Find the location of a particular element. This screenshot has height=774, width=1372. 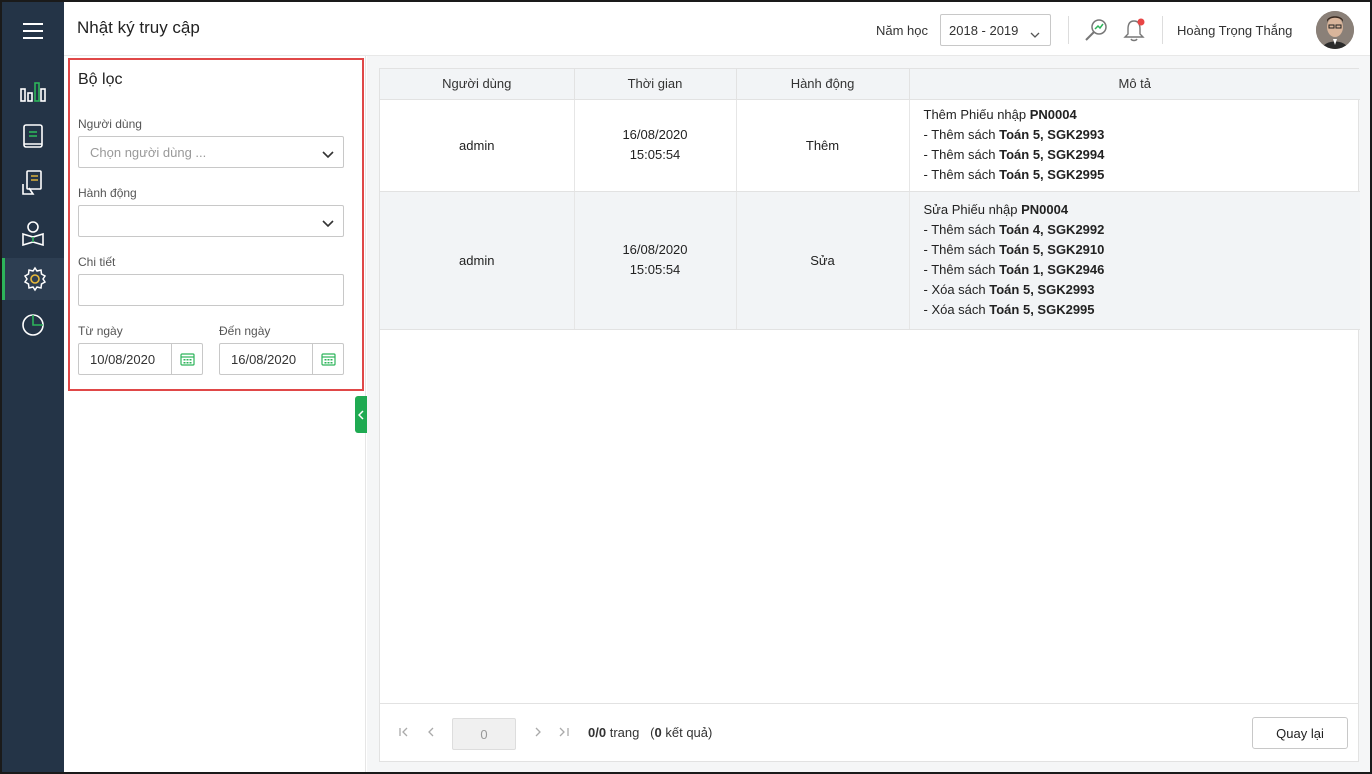

first-page-icon is located at coordinates (405, 732).